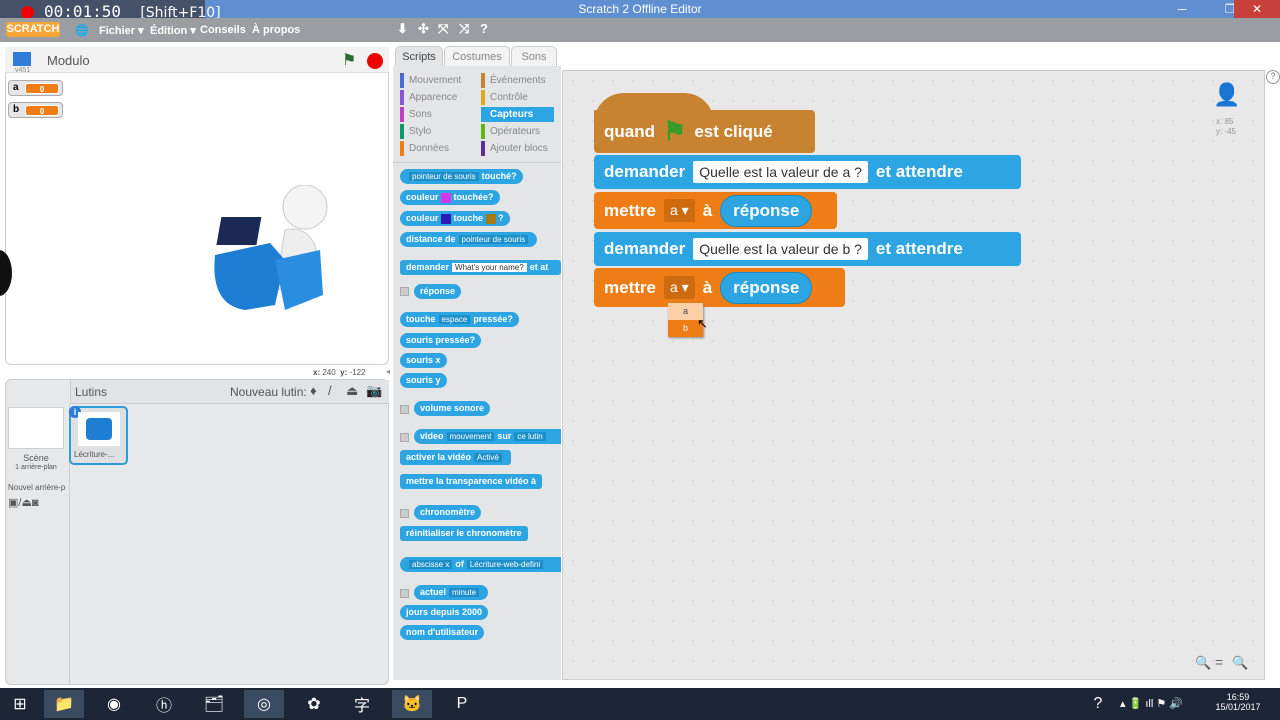  Describe the element at coordinates (442, 632) in the screenshot. I see `block-username: nom d'utilisateur` at that location.